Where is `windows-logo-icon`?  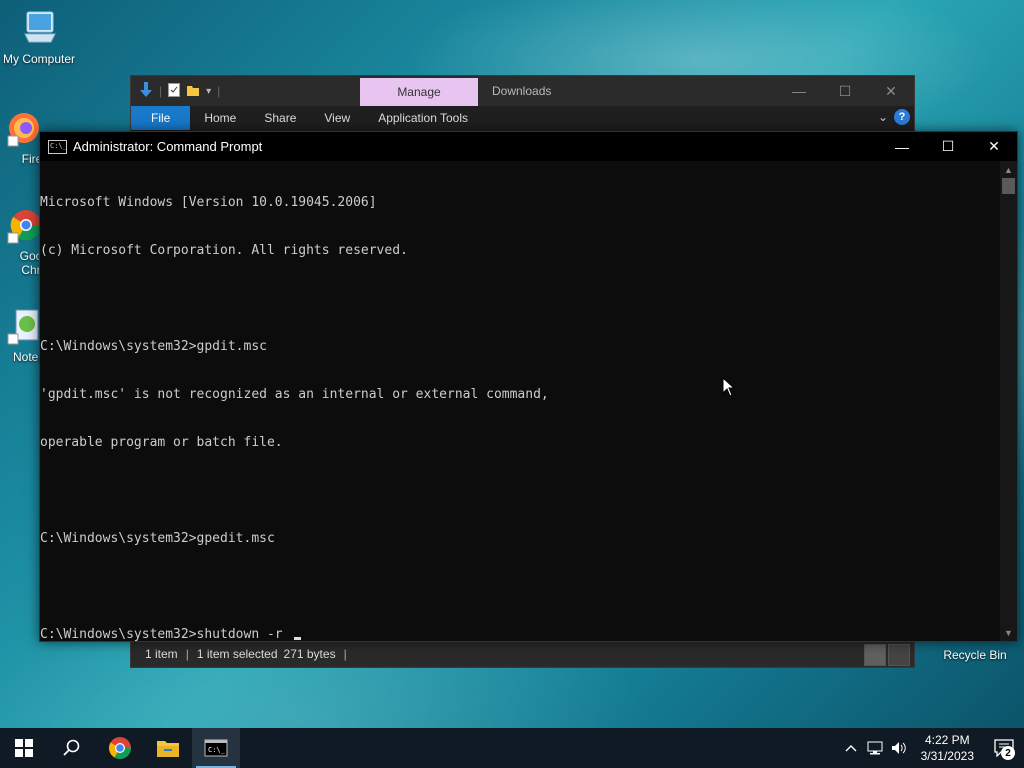
windows-logo-icon is located at coordinates (24, 748).